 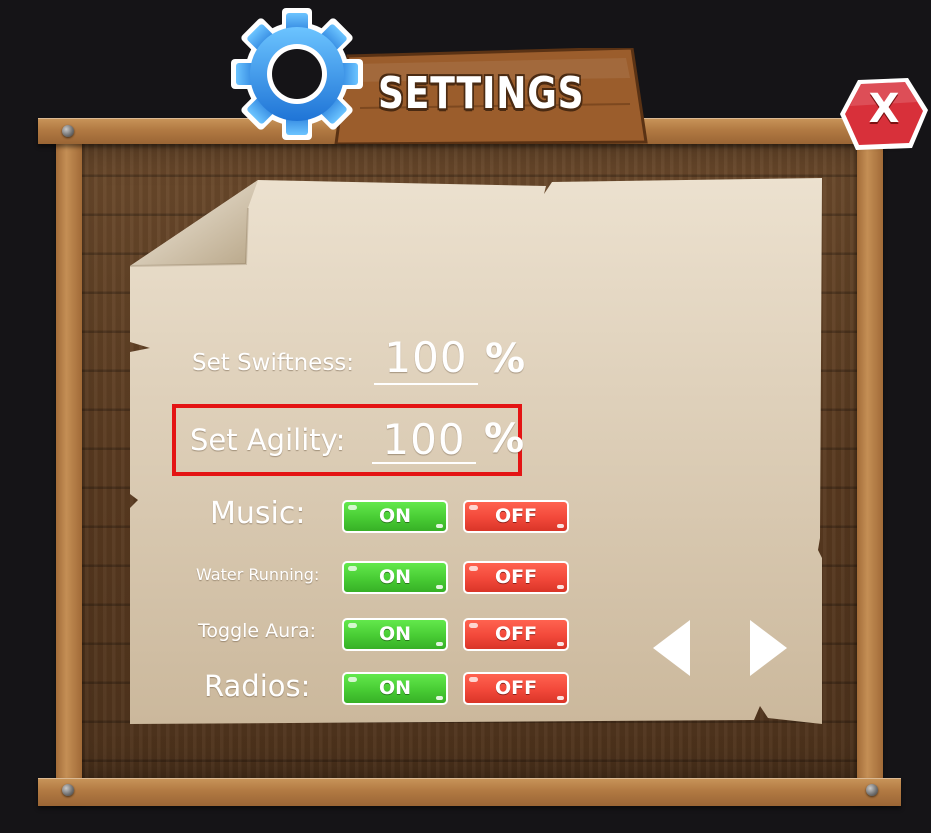 I want to click on swiftness-input: 100, so click(x=426, y=358).